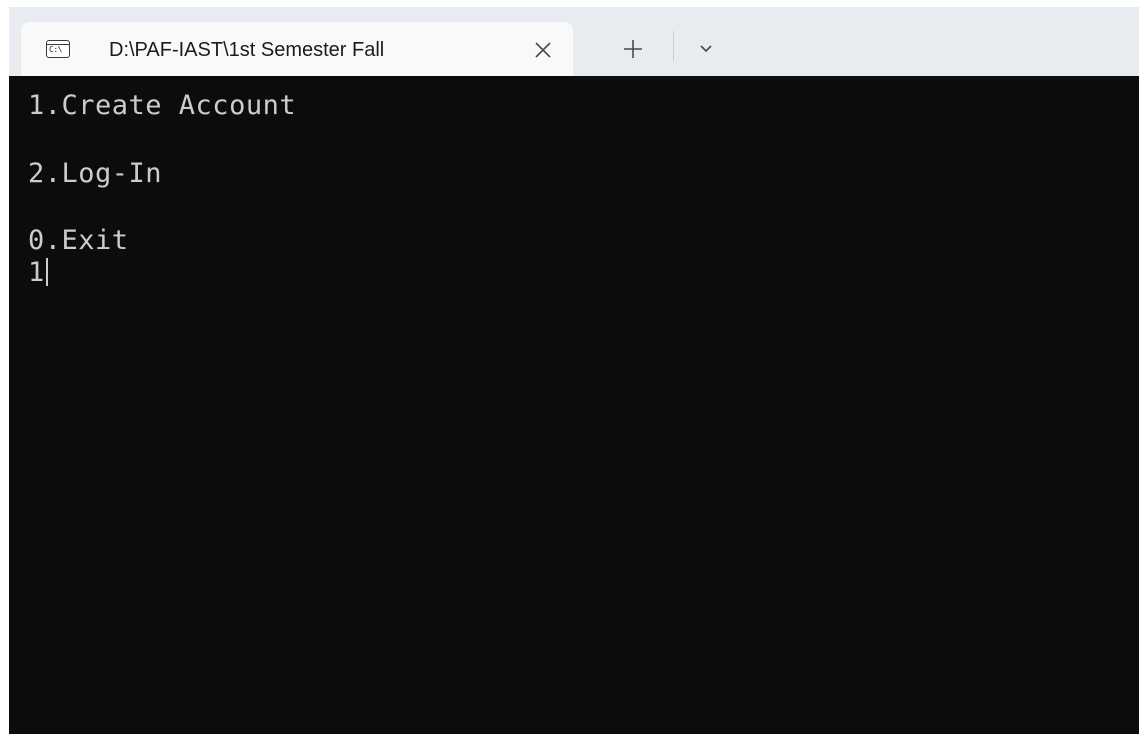 The image size is (1139, 734). Describe the element at coordinates (673, 46) in the screenshot. I see `titlebar-divider` at that location.